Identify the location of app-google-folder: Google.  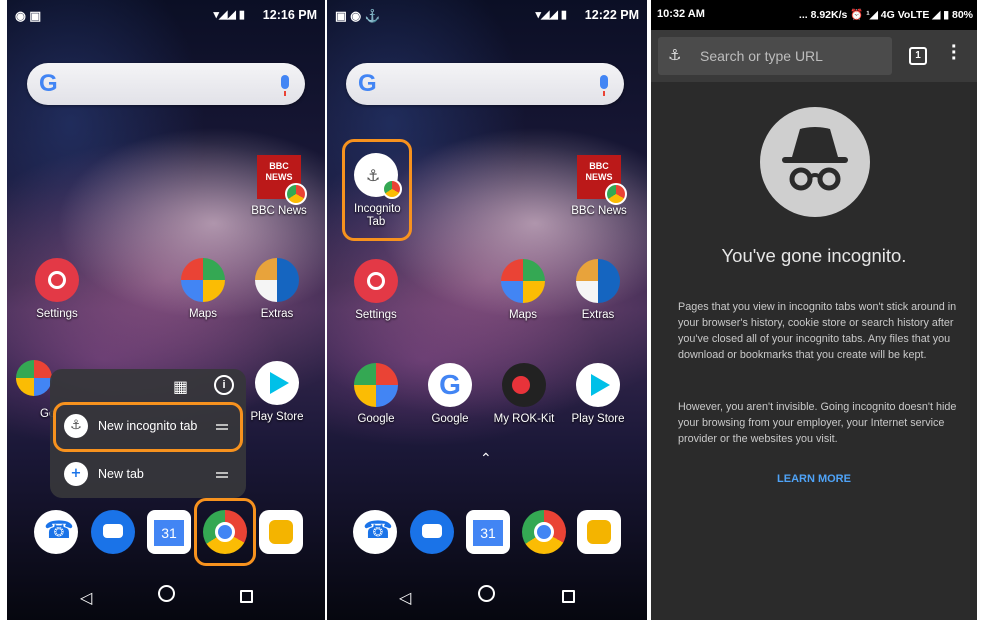
(376, 394).